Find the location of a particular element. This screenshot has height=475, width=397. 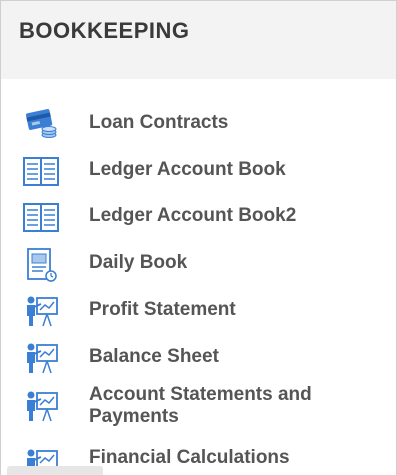

panel-title: BOOKKEEPING is located at coordinates (104, 30).